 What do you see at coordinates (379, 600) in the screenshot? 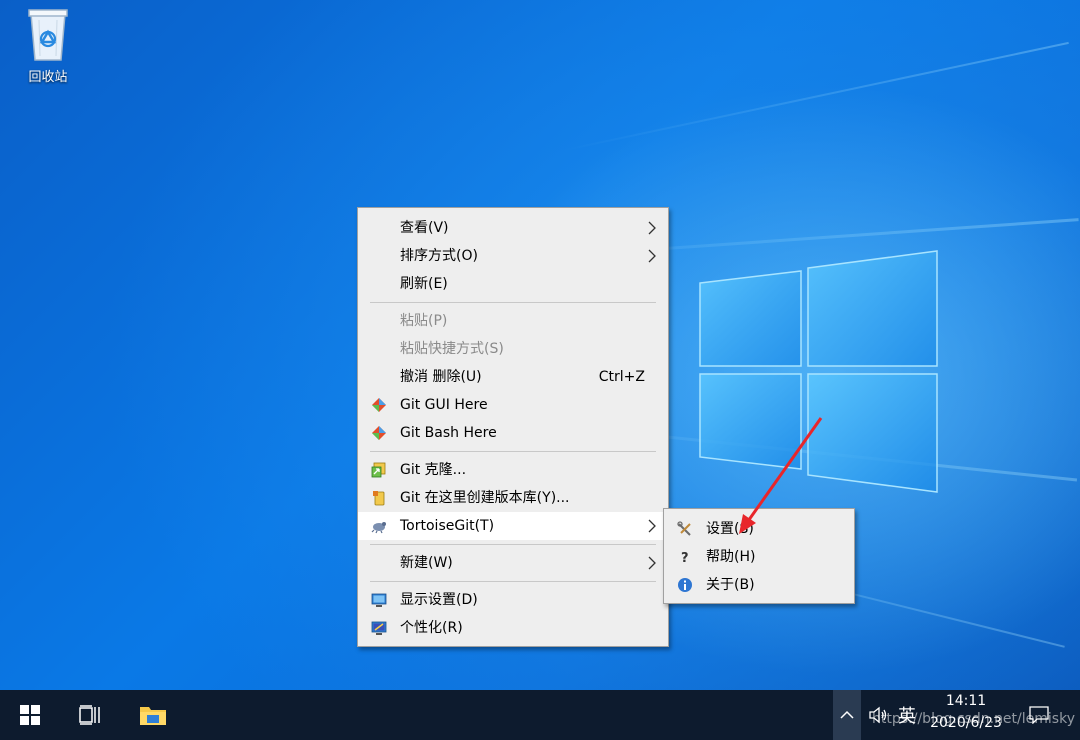
I see `display-settings-icon` at bounding box center [379, 600].